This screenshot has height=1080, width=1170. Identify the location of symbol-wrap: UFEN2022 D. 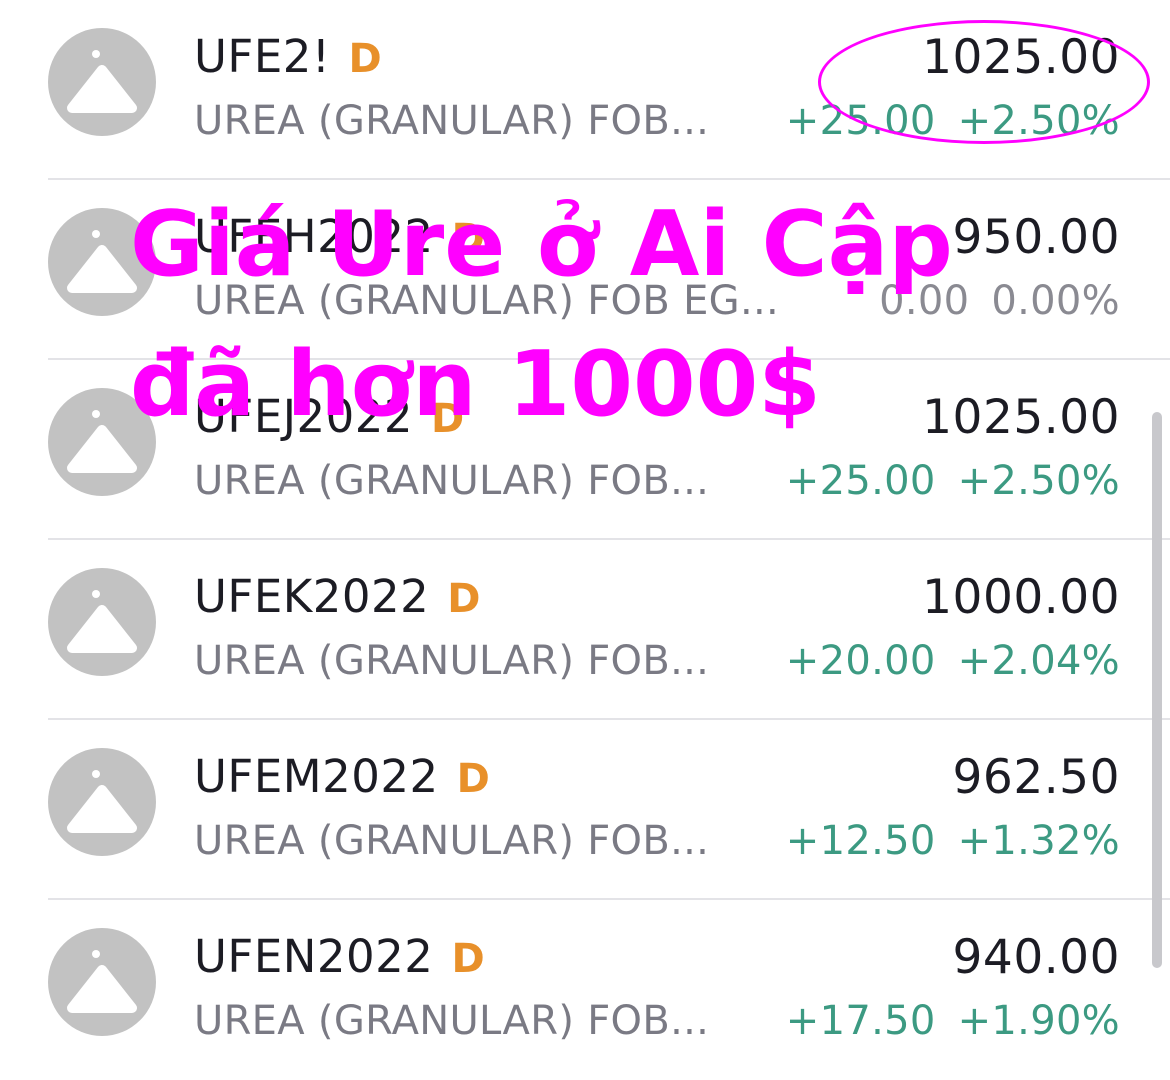
(339, 960).